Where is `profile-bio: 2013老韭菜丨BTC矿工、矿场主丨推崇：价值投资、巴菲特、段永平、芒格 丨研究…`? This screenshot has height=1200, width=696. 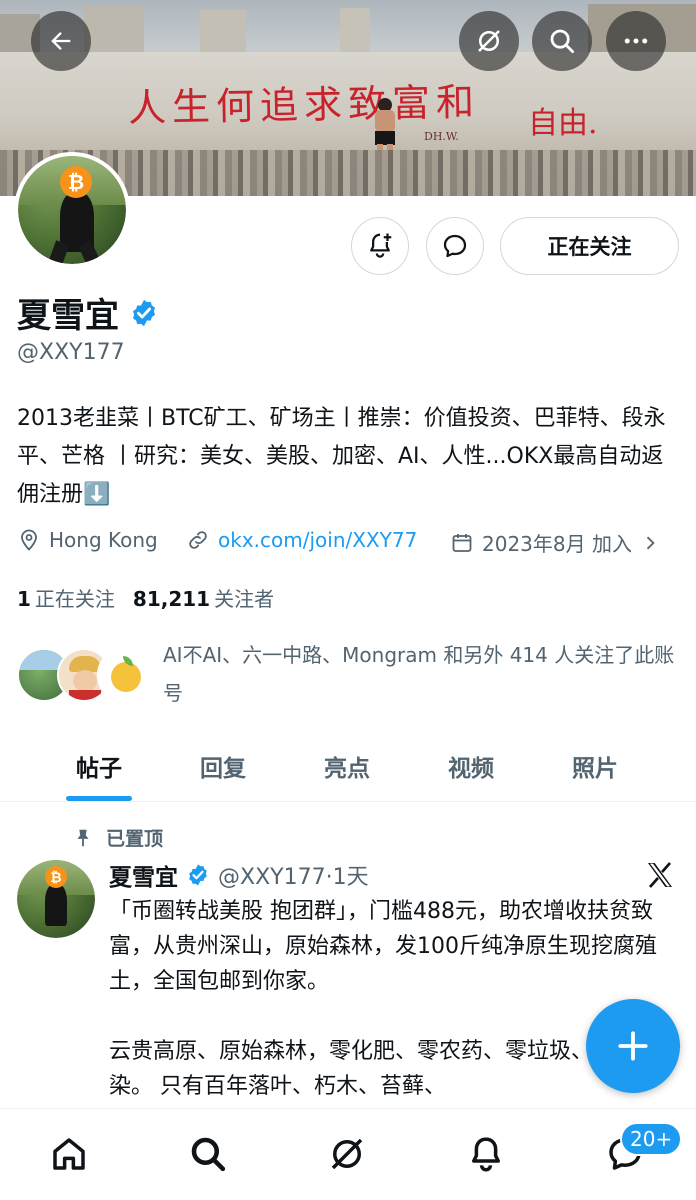 profile-bio: 2013老韭菜丨BTC矿工、矿场主丨推崇：价值投资、巴菲特、段永平、芒格 丨研究… is located at coordinates (341, 456).